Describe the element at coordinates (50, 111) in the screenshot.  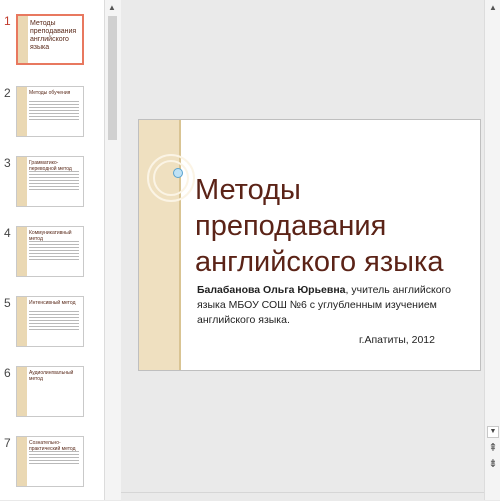
I see `slide-preview: Методы обучения` at that location.